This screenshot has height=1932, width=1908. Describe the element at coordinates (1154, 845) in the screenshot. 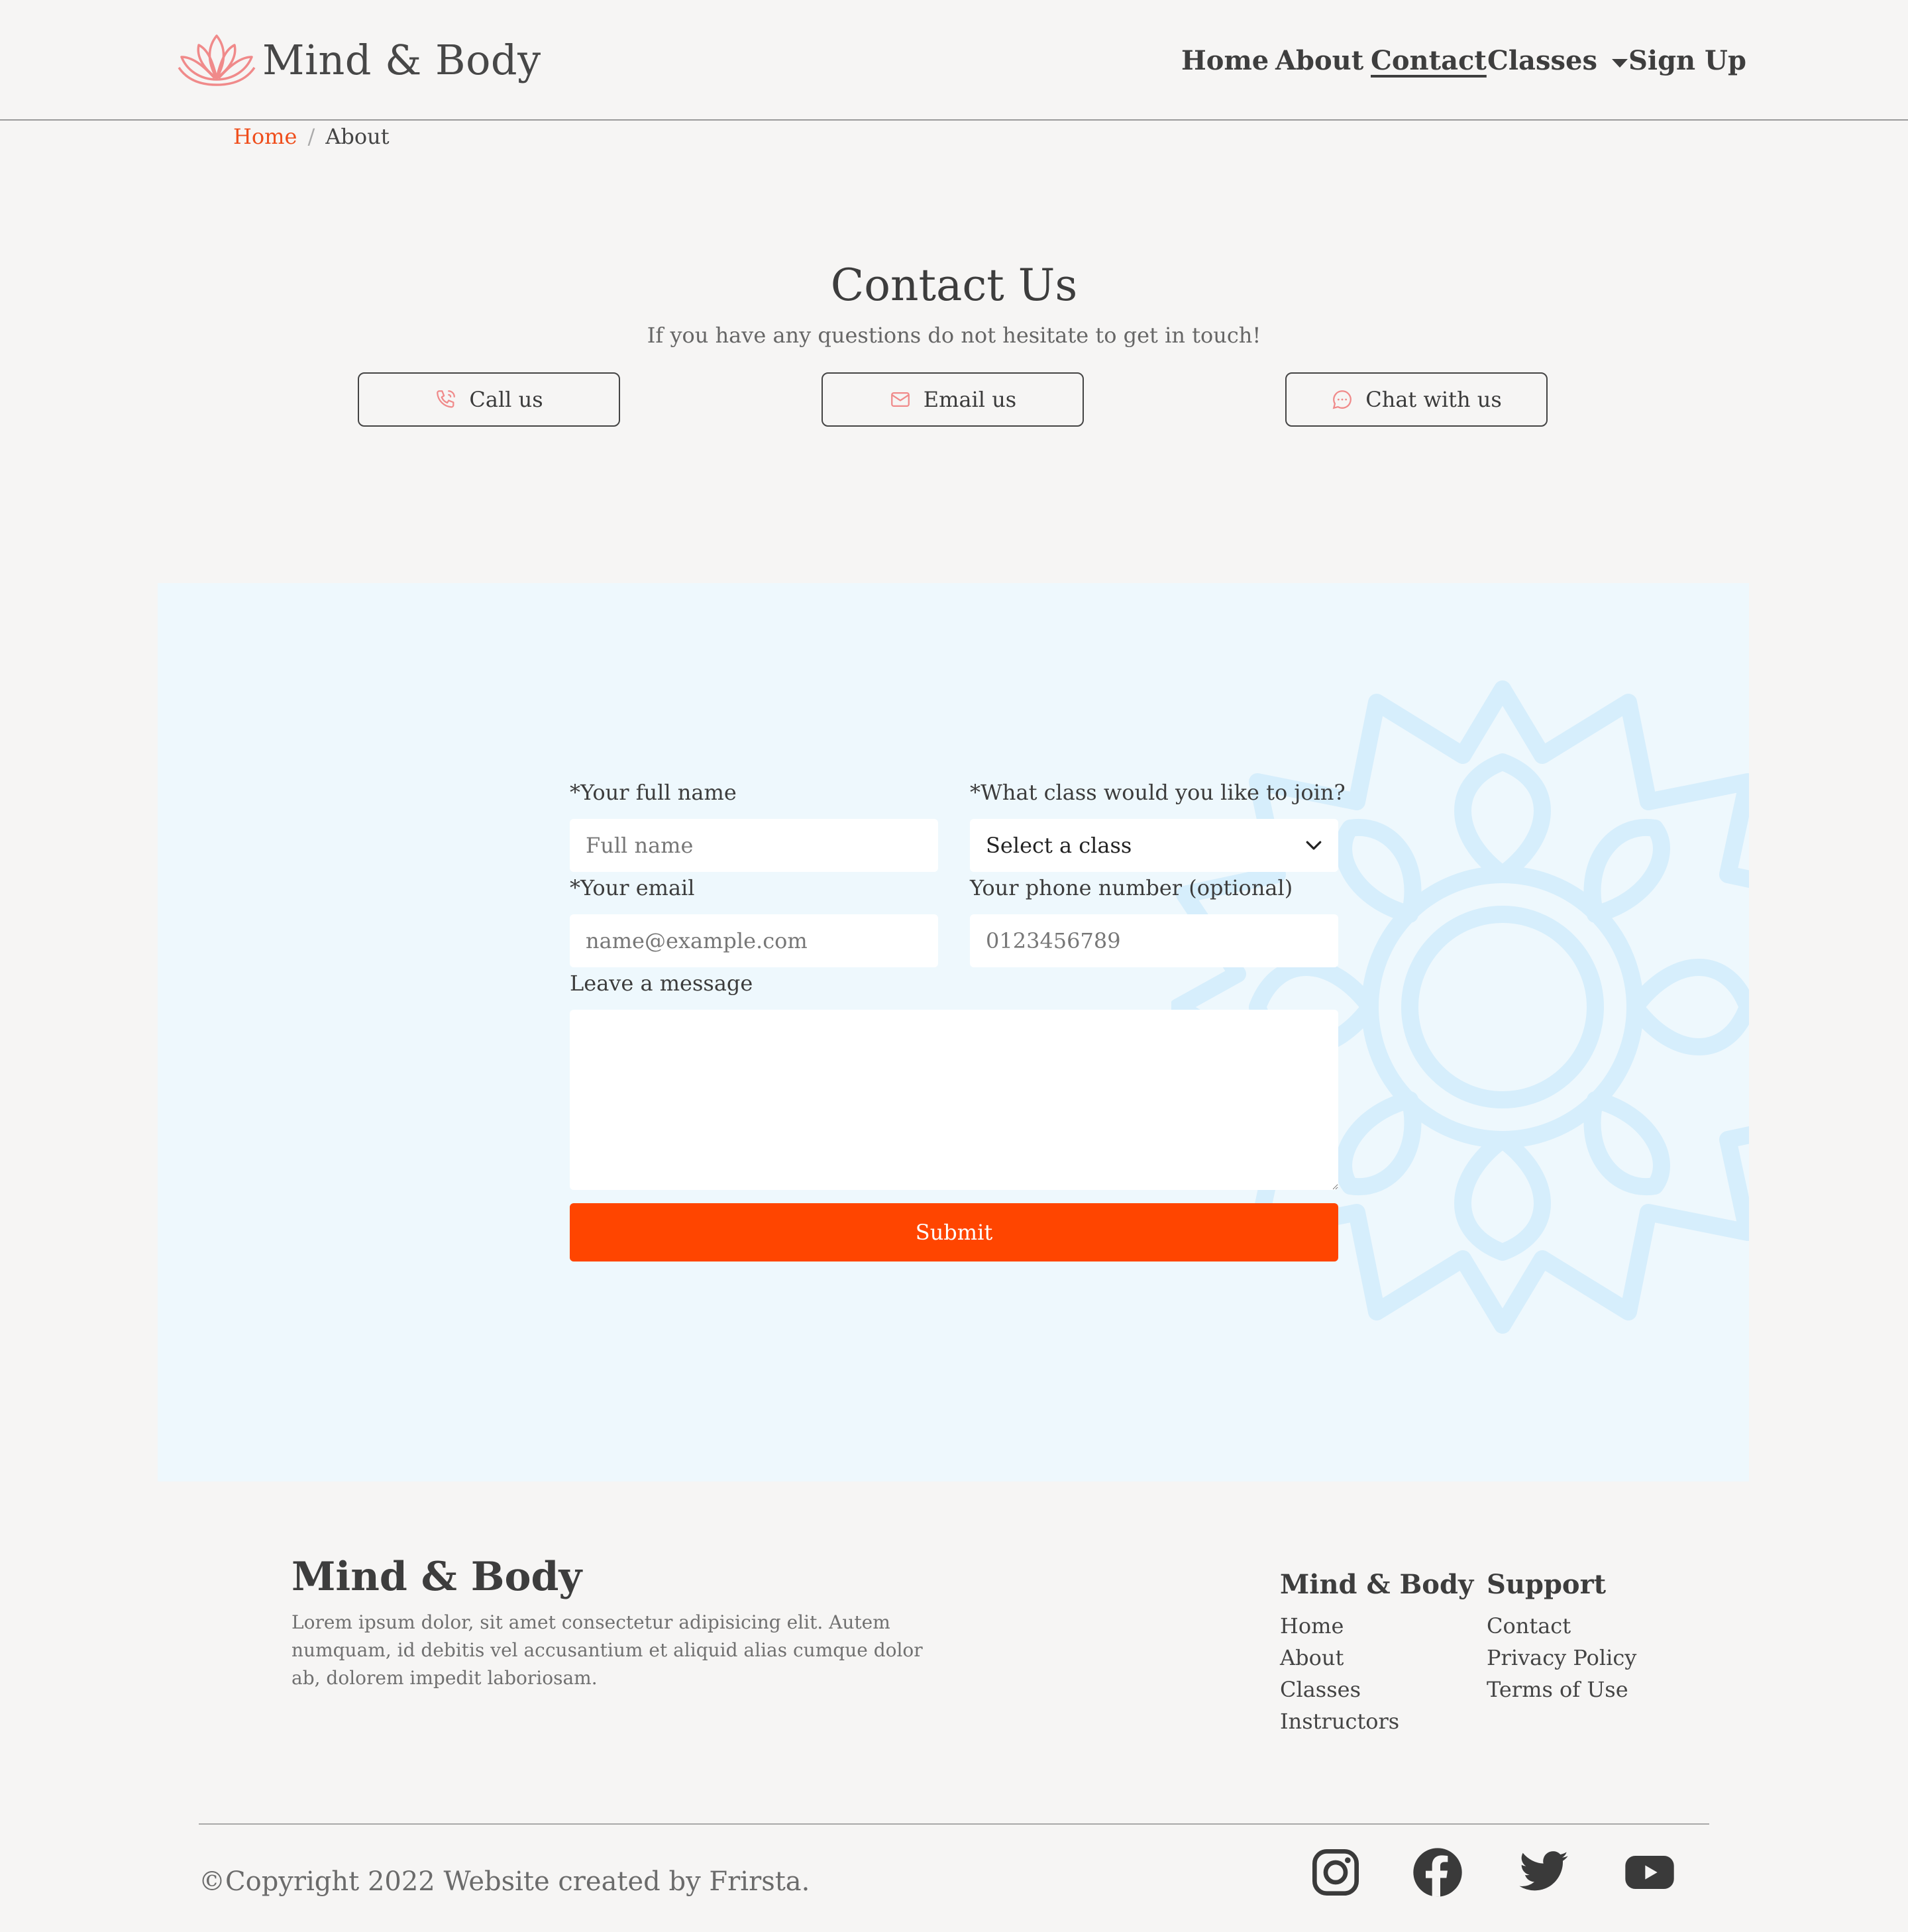

I see `class-select: Select a class` at that location.